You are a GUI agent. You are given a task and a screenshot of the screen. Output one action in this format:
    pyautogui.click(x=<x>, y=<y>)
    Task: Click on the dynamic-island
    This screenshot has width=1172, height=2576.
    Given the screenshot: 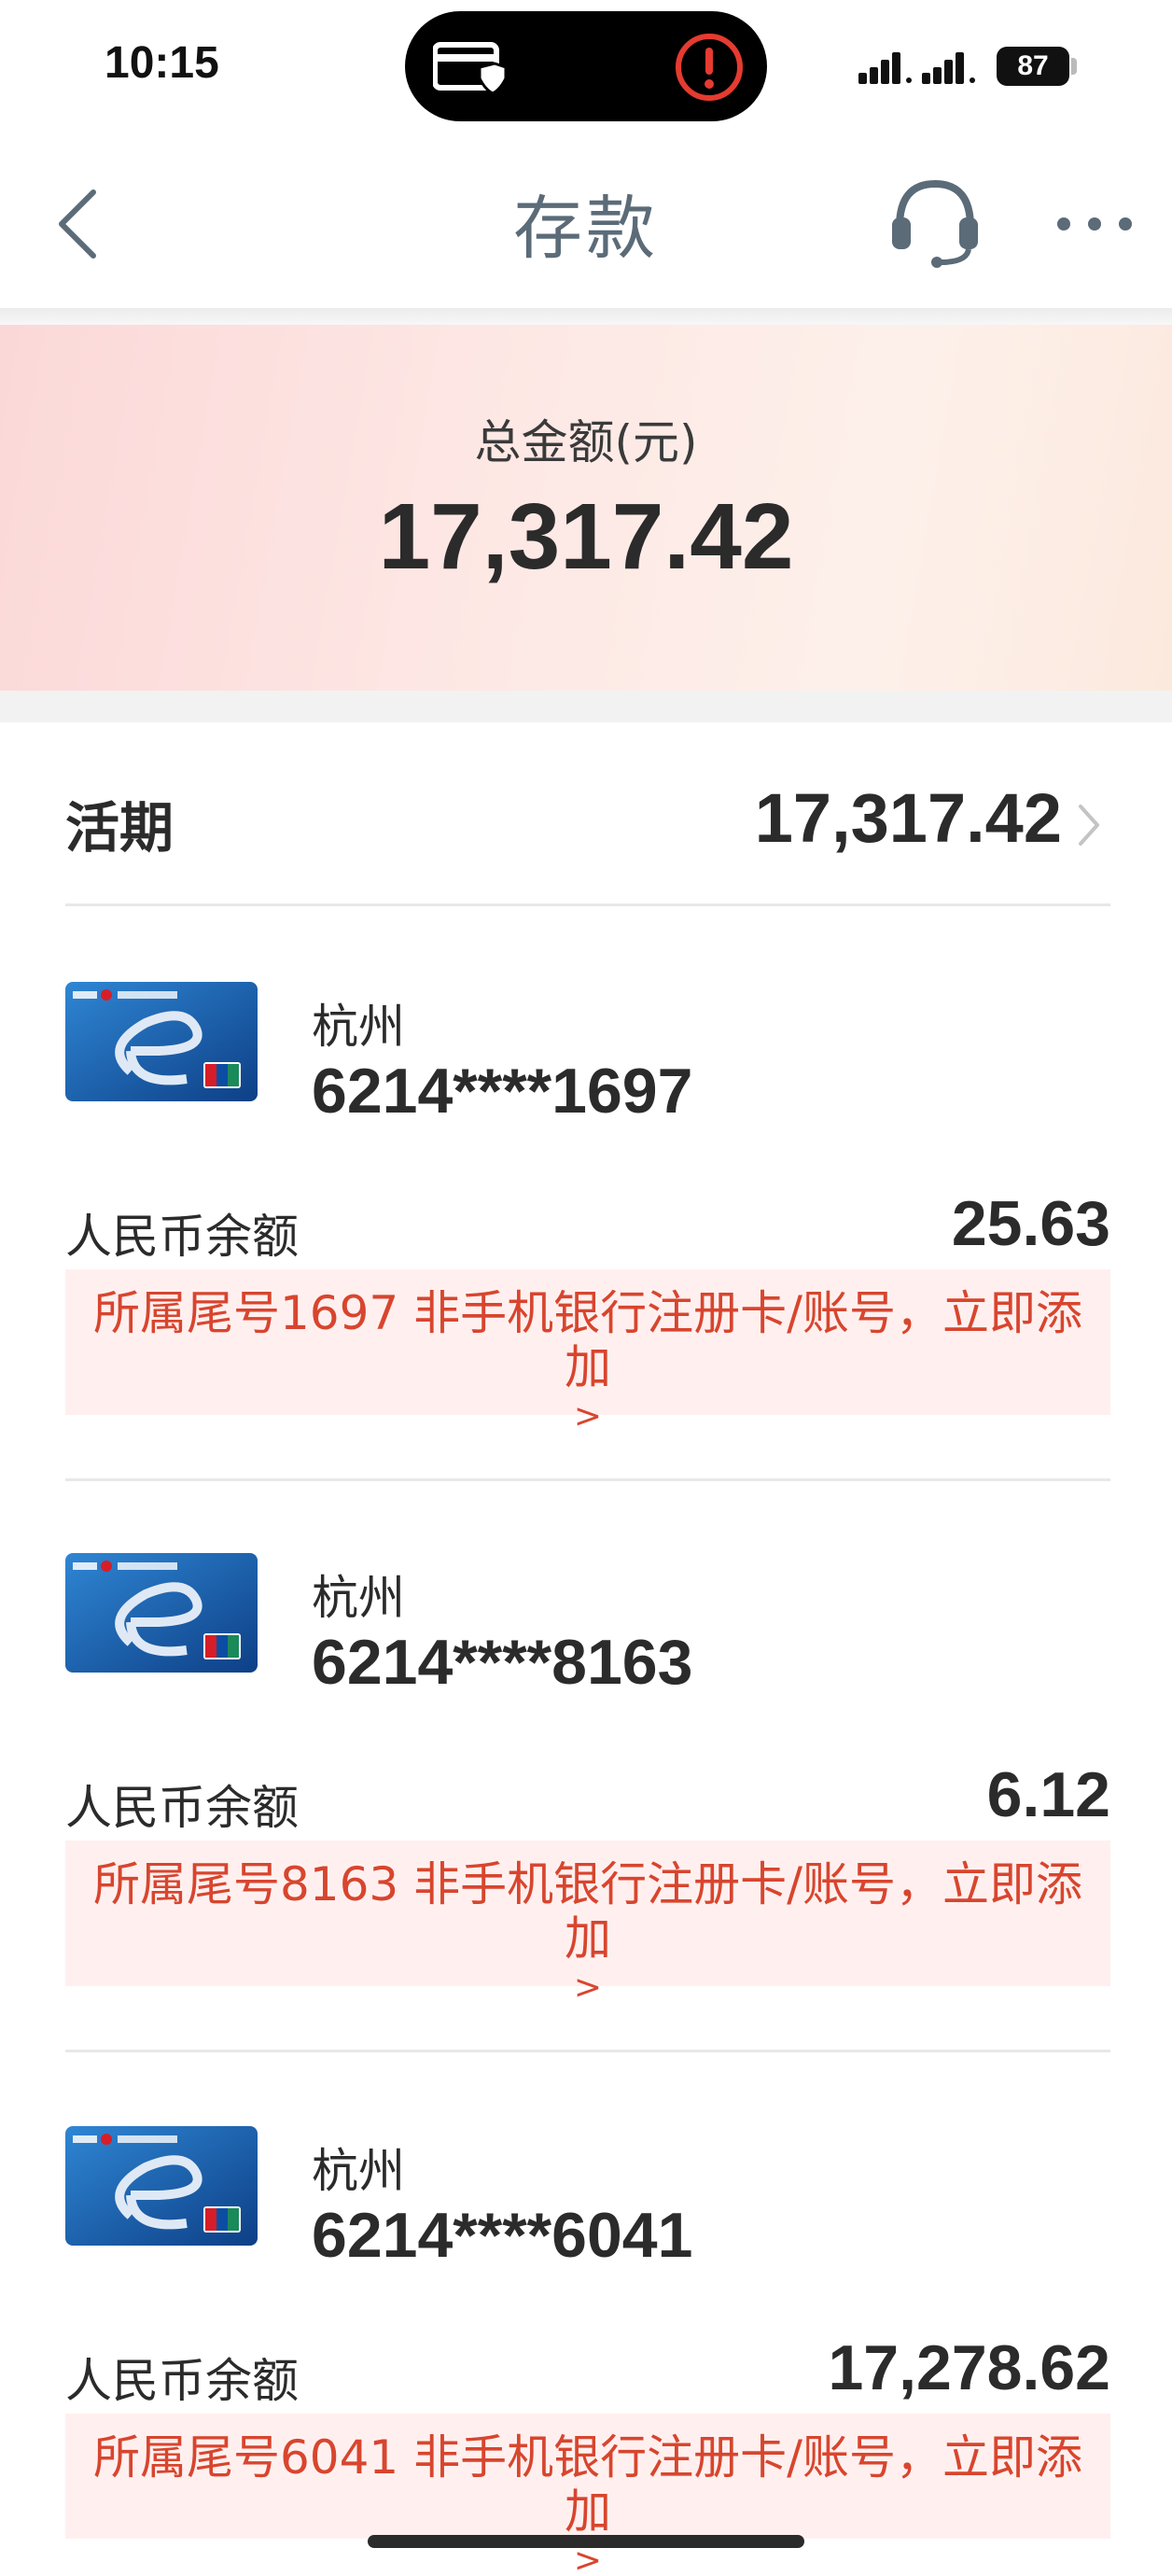 What is the action you would take?
    pyautogui.click(x=586, y=66)
    